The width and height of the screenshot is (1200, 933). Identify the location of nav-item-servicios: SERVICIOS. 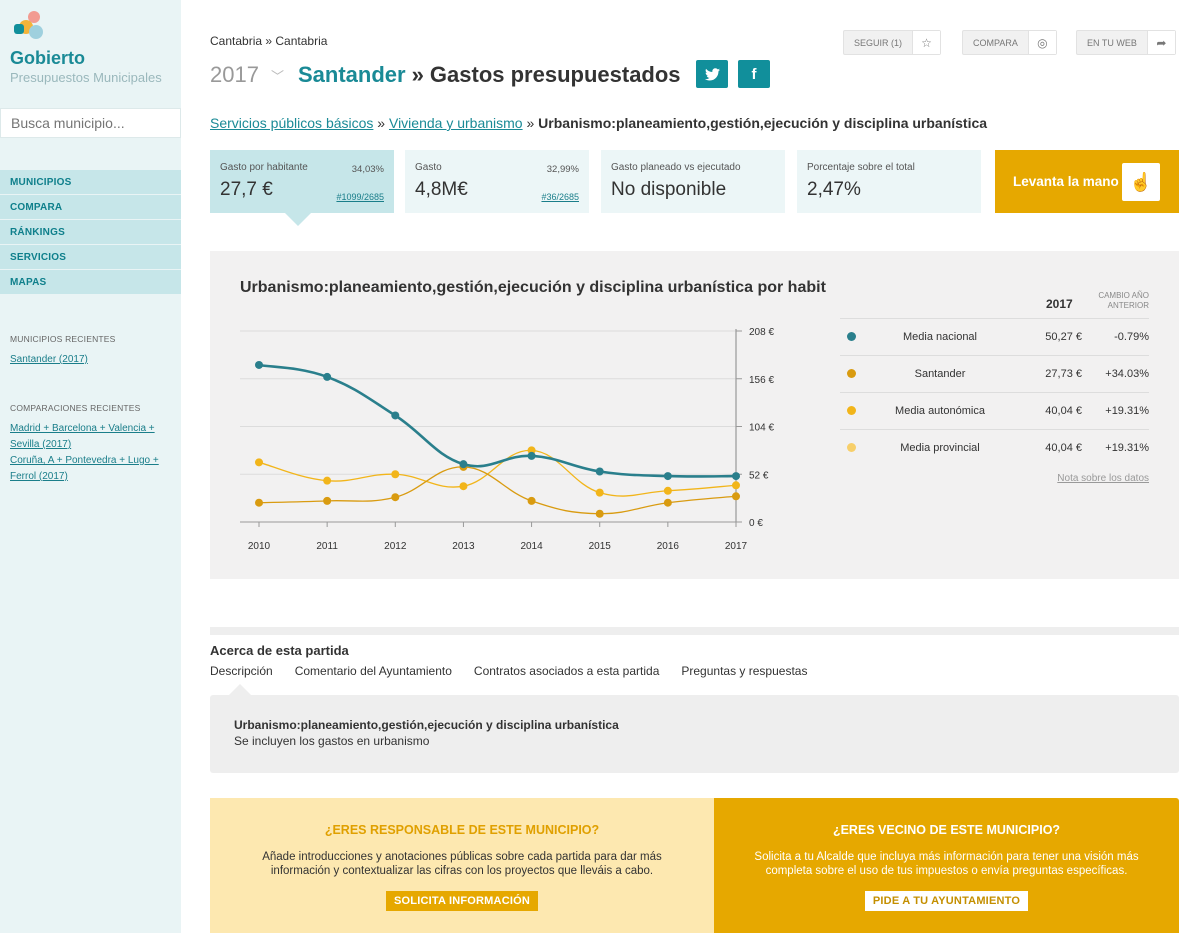
(90, 257).